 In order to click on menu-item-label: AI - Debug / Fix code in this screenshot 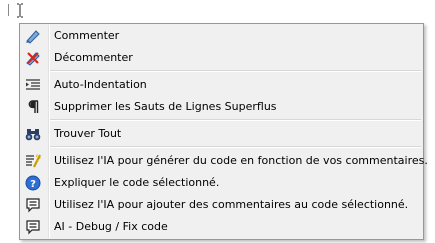, I will do `click(111, 226)`.